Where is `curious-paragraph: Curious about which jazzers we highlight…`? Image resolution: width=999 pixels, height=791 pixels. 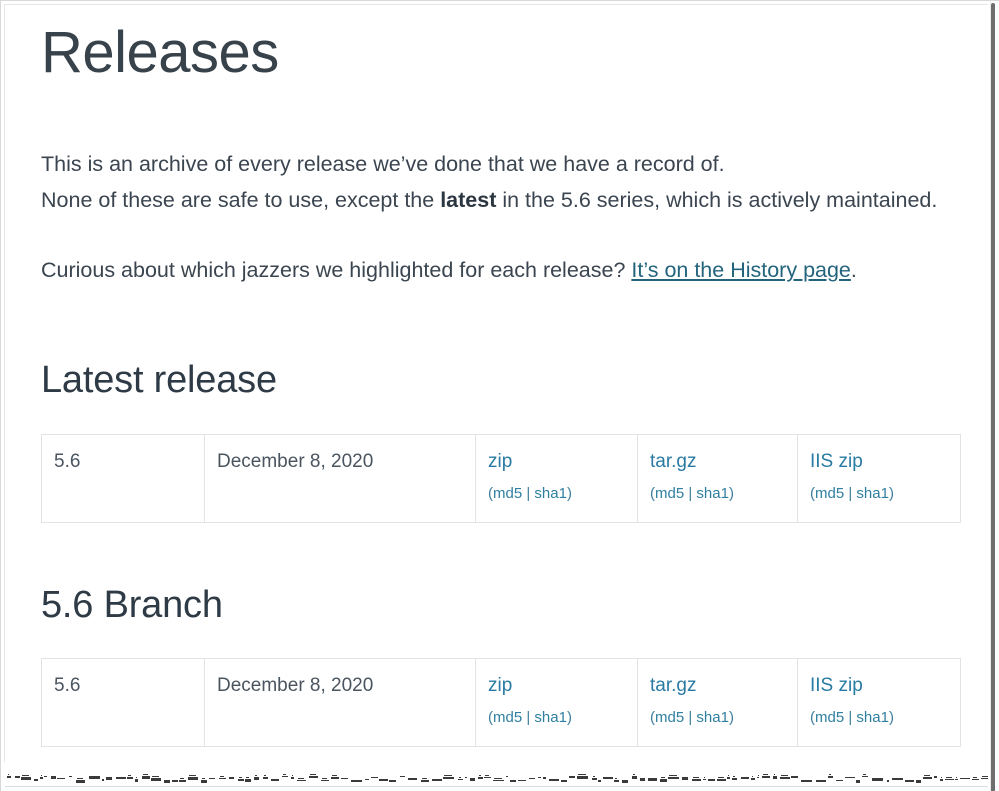 curious-paragraph: Curious about which jazzers we highlight… is located at coordinates (496, 270).